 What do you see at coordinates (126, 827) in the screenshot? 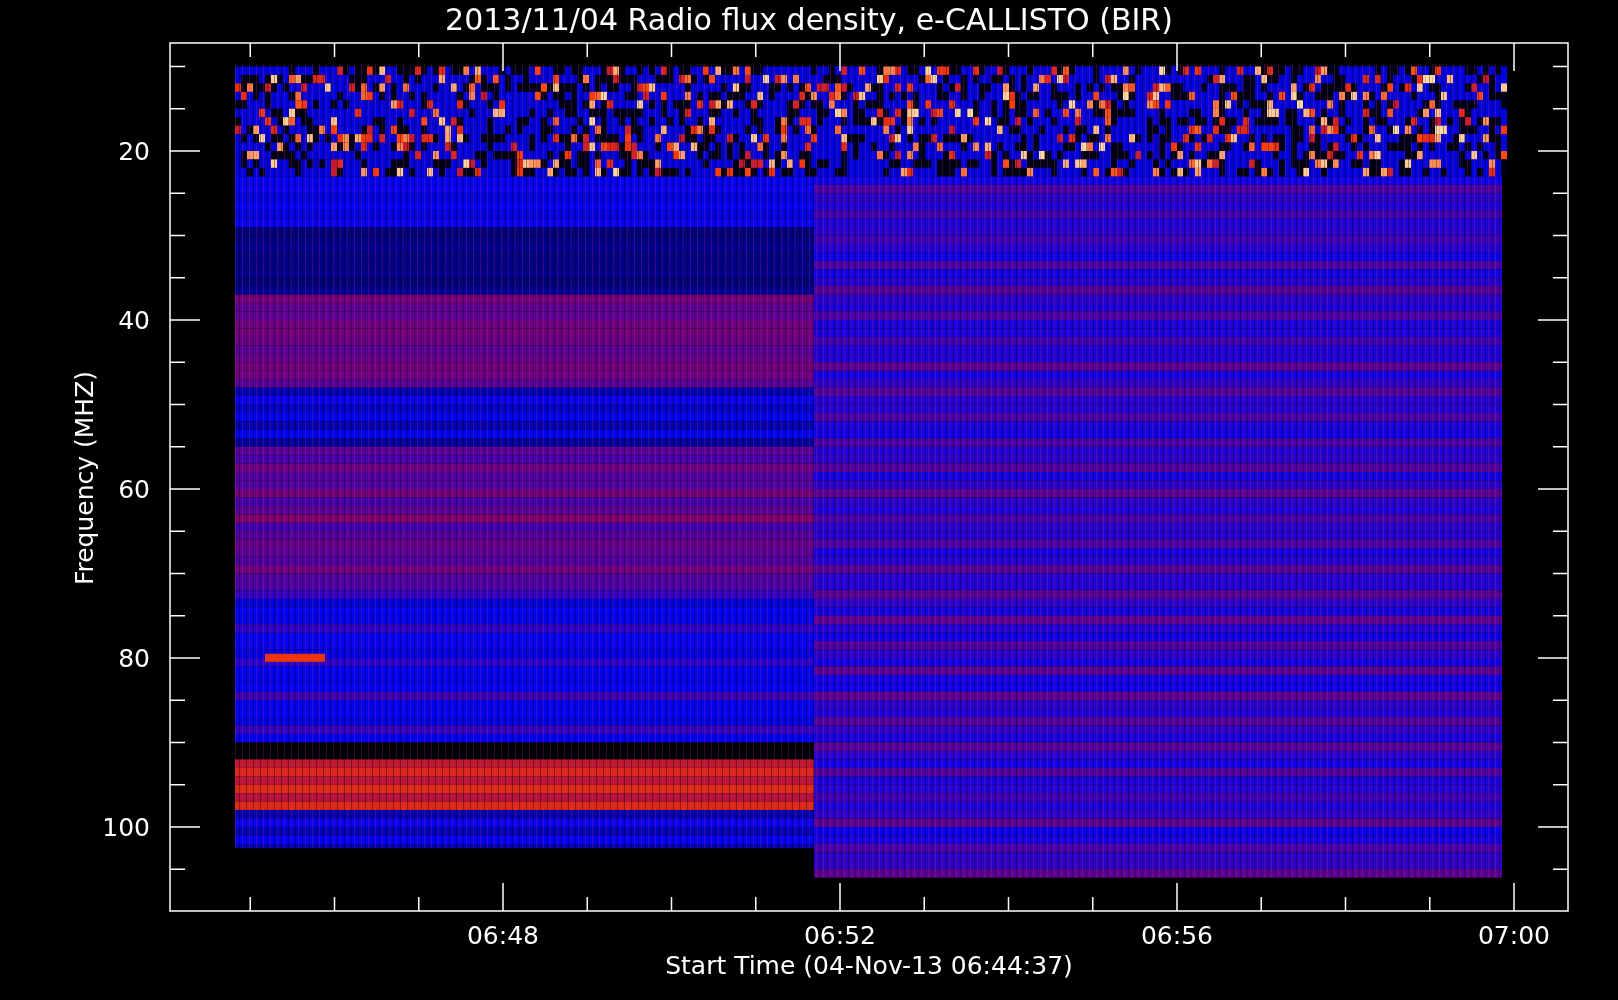
I see `y-tick-label: 100` at bounding box center [126, 827].